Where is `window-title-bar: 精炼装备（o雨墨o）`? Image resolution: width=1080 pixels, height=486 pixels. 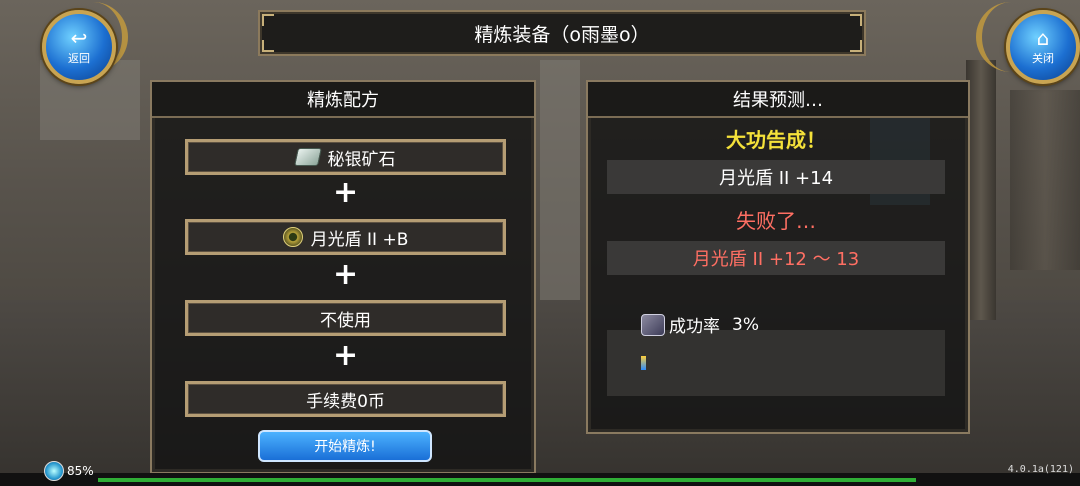
window-title-bar: 精炼装备（o雨墨o） is located at coordinates (562, 33).